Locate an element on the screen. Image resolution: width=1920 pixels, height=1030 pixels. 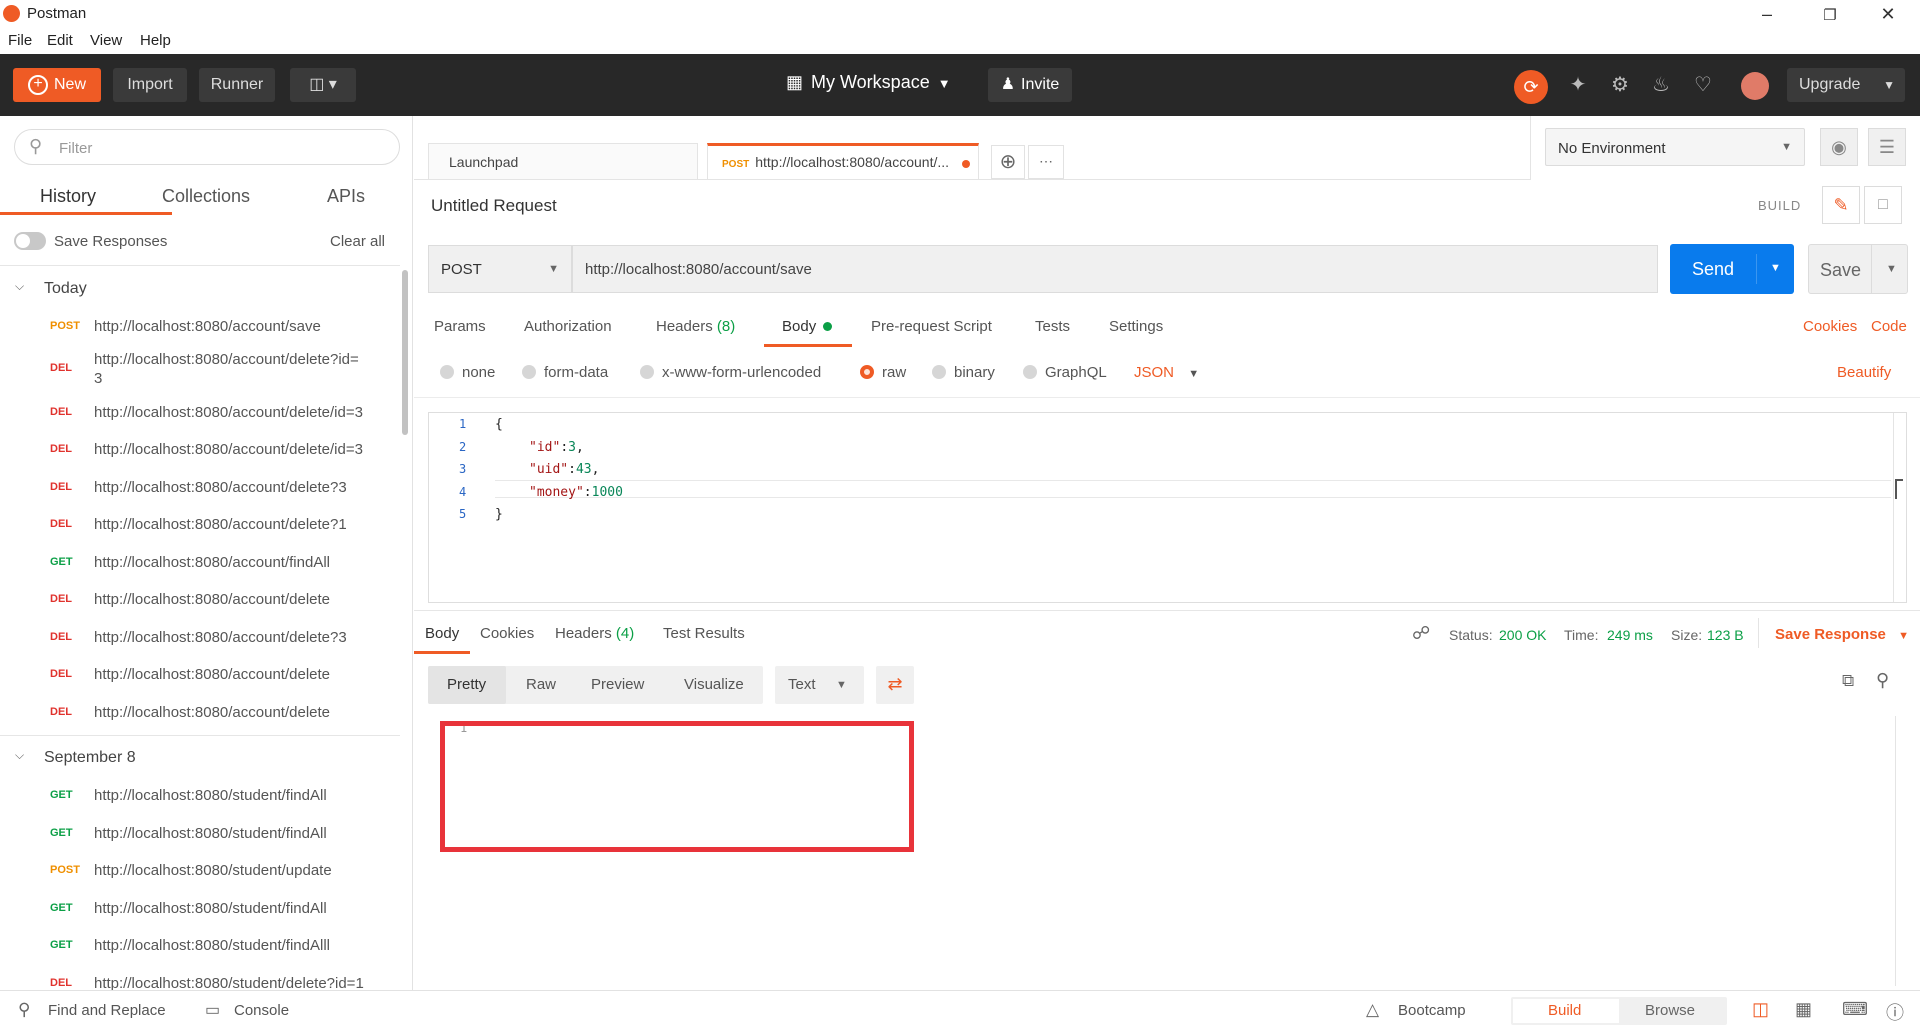
wrap-lines-icon: ⇄ is located at coordinates (895, 685).